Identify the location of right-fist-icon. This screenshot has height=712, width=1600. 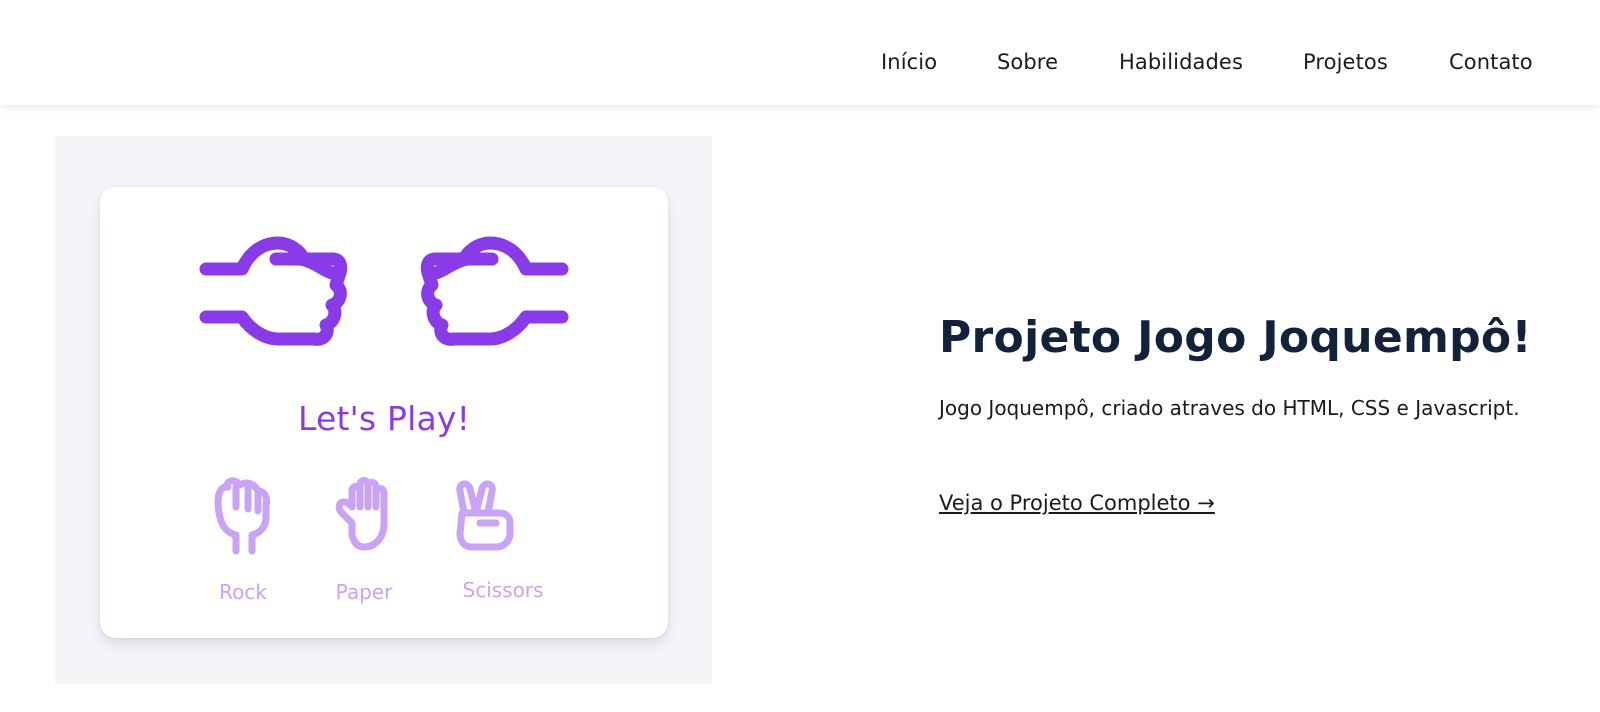
(494, 291).